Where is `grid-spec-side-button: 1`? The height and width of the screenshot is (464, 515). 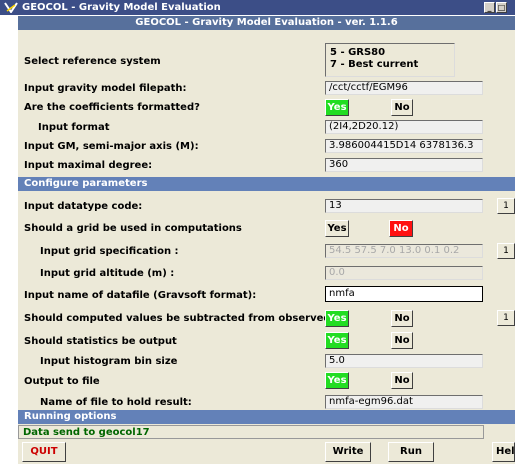 grid-spec-side-button: 1 is located at coordinates (506, 251).